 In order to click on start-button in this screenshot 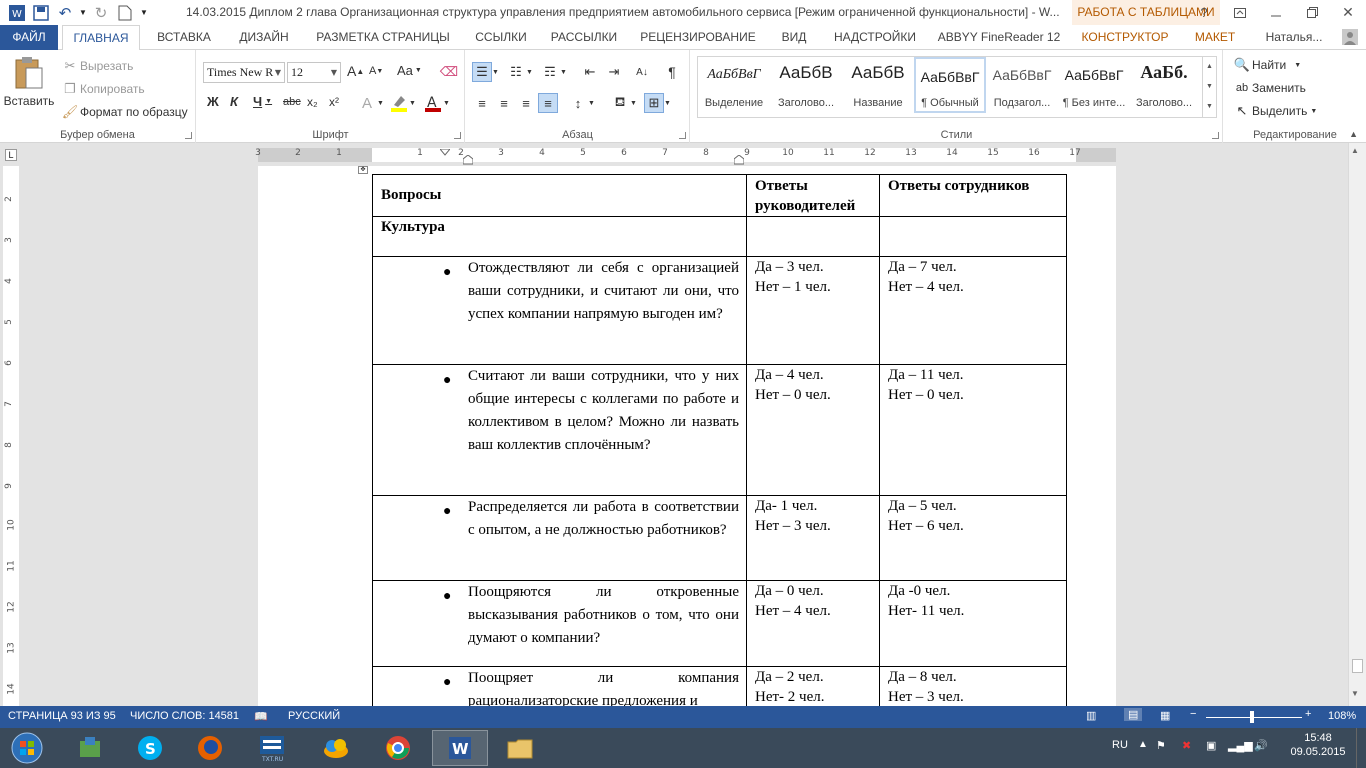, I will do `click(27, 748)`.